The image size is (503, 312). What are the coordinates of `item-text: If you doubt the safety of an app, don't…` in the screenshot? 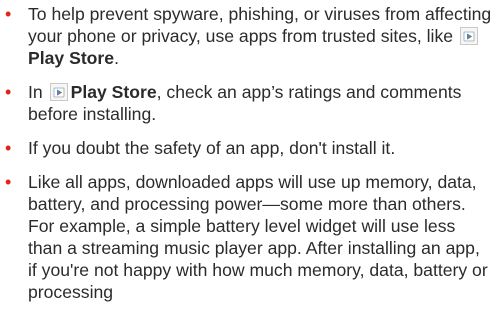 It's located at (212, 148).